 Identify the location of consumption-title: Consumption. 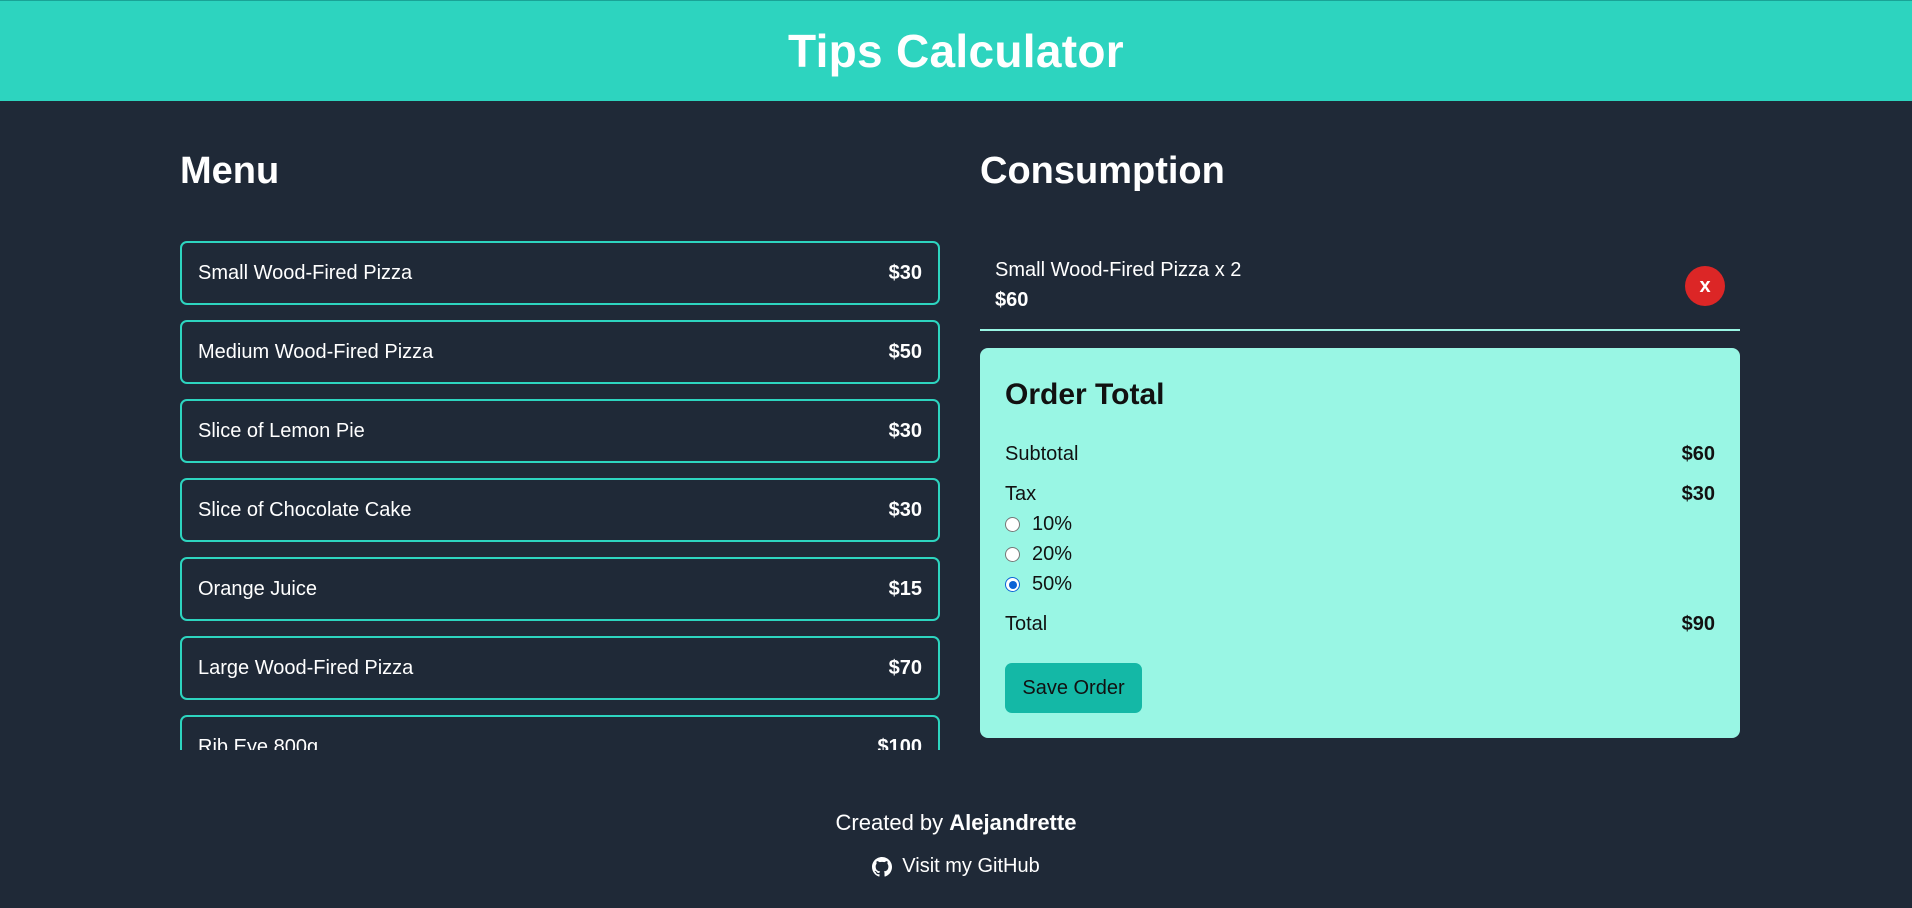
(1102, 171).